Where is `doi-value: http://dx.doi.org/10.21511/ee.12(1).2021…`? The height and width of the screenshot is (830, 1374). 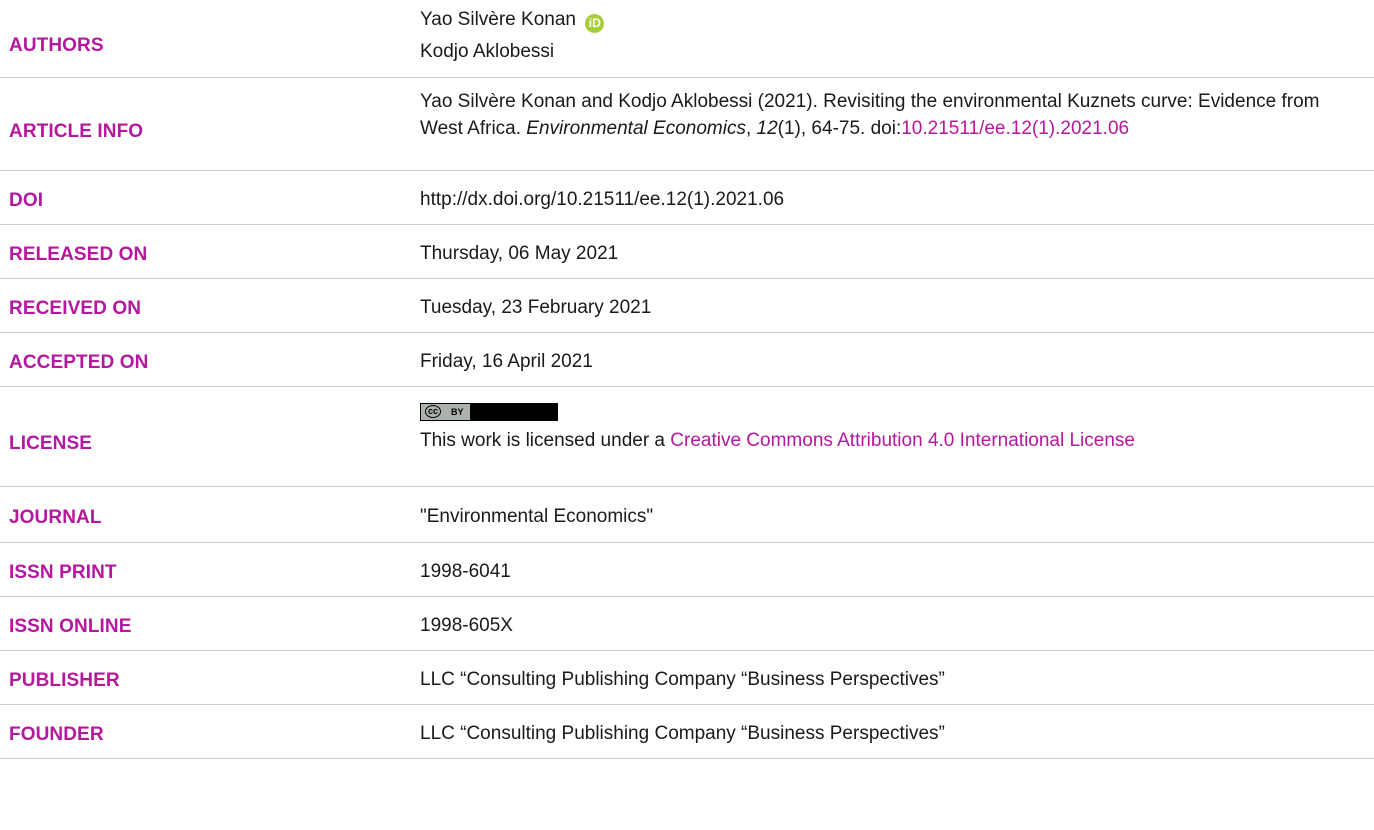
doi-value: http://dx.doi.org/10.21511/ee.12(1).2021… is located at coordinates (887, 200).